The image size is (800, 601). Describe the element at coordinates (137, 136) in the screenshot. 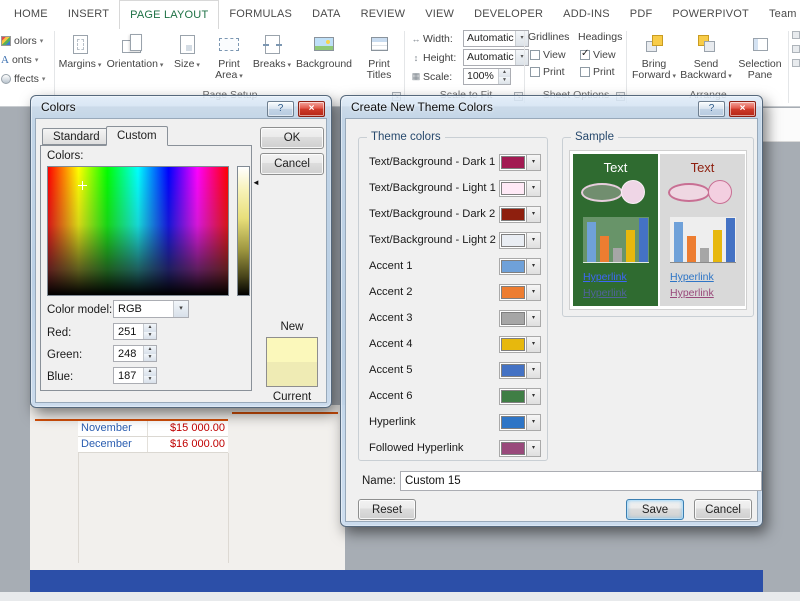

I see `tab-custom: Custom` at that location.